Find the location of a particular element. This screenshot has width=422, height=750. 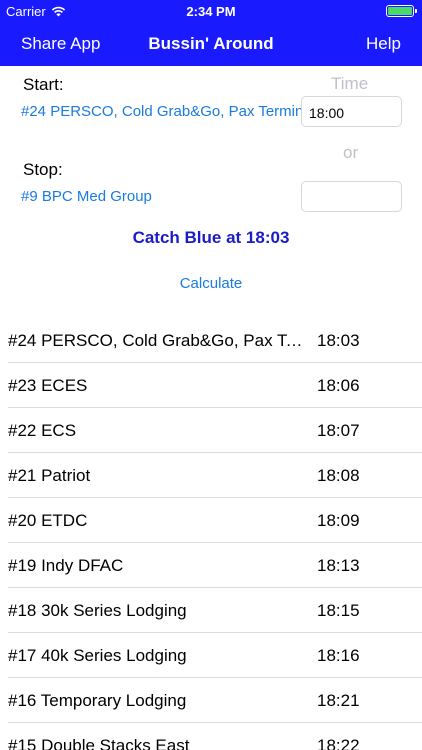

list-item: #16 Temporary Lodging 18:21 is located at coordinates (211, 700).